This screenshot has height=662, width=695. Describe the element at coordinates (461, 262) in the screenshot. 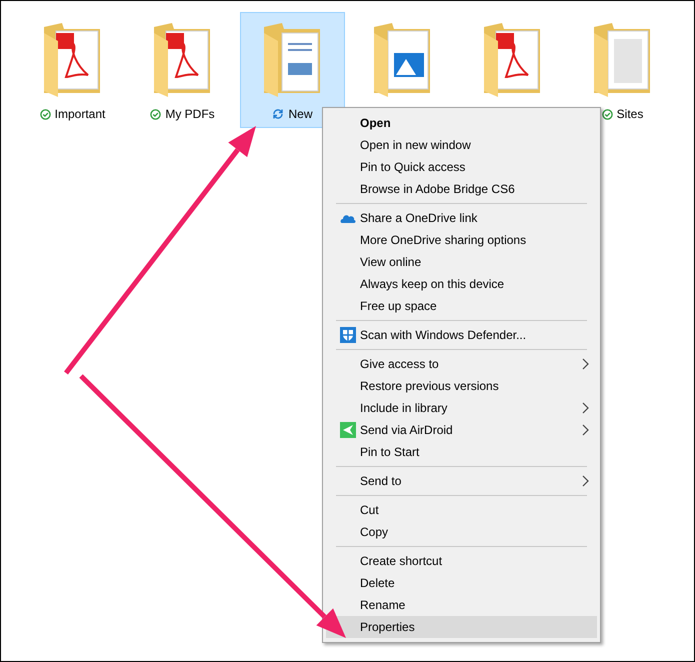

I see `menu-item: View online` at that location.